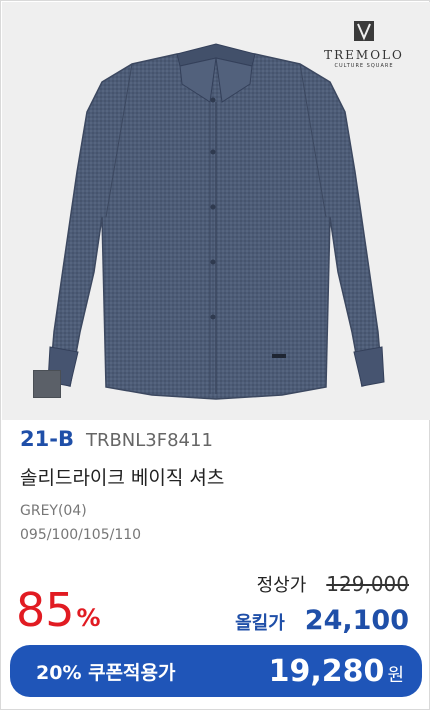 This screenshot has height=710, width=430. Describe the element at coordinates (122, 476) in the screenshot. I see `product-name: 솔리드라이크 베이직 셔츠` at that location.